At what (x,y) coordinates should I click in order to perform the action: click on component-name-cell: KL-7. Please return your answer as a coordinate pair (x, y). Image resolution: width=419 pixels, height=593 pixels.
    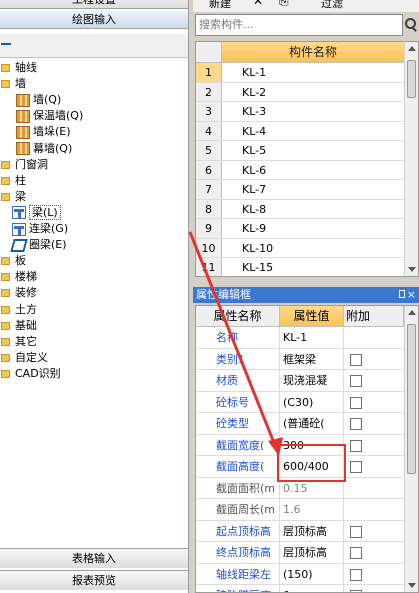
    Looking at the image, I should click on (313, 189).